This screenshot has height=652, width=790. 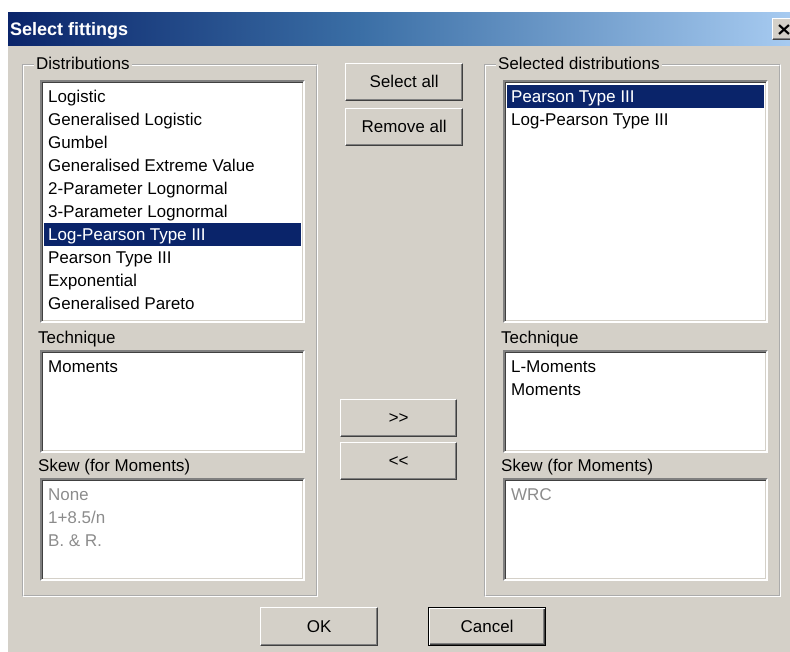 What do you see at coordinates (68, 29) in the screenshot?
I see `window-title: Select fittings` at bounding box center [68, 29].